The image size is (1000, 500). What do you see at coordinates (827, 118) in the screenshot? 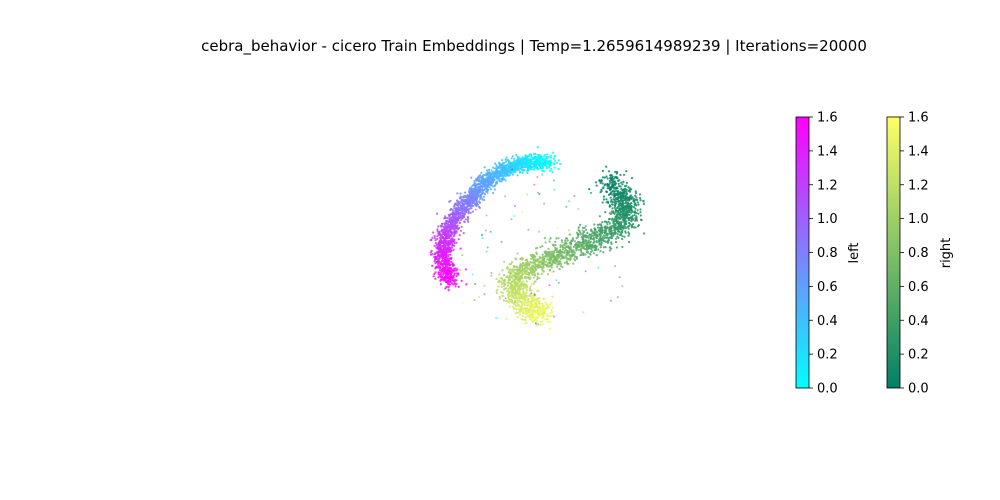
I see `colorbar-tick-label: 1.6` at bounding box center [827, 118].